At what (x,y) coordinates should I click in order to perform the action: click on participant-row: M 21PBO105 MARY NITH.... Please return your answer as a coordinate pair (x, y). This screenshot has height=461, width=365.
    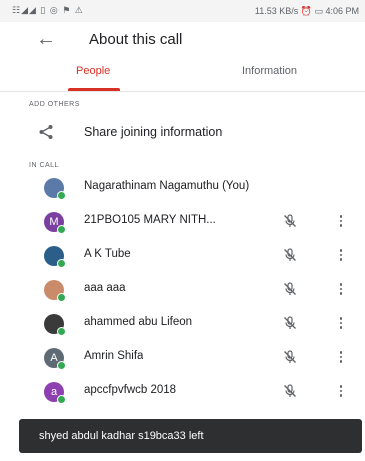
    Looking at the image, I should click on (182, 222).